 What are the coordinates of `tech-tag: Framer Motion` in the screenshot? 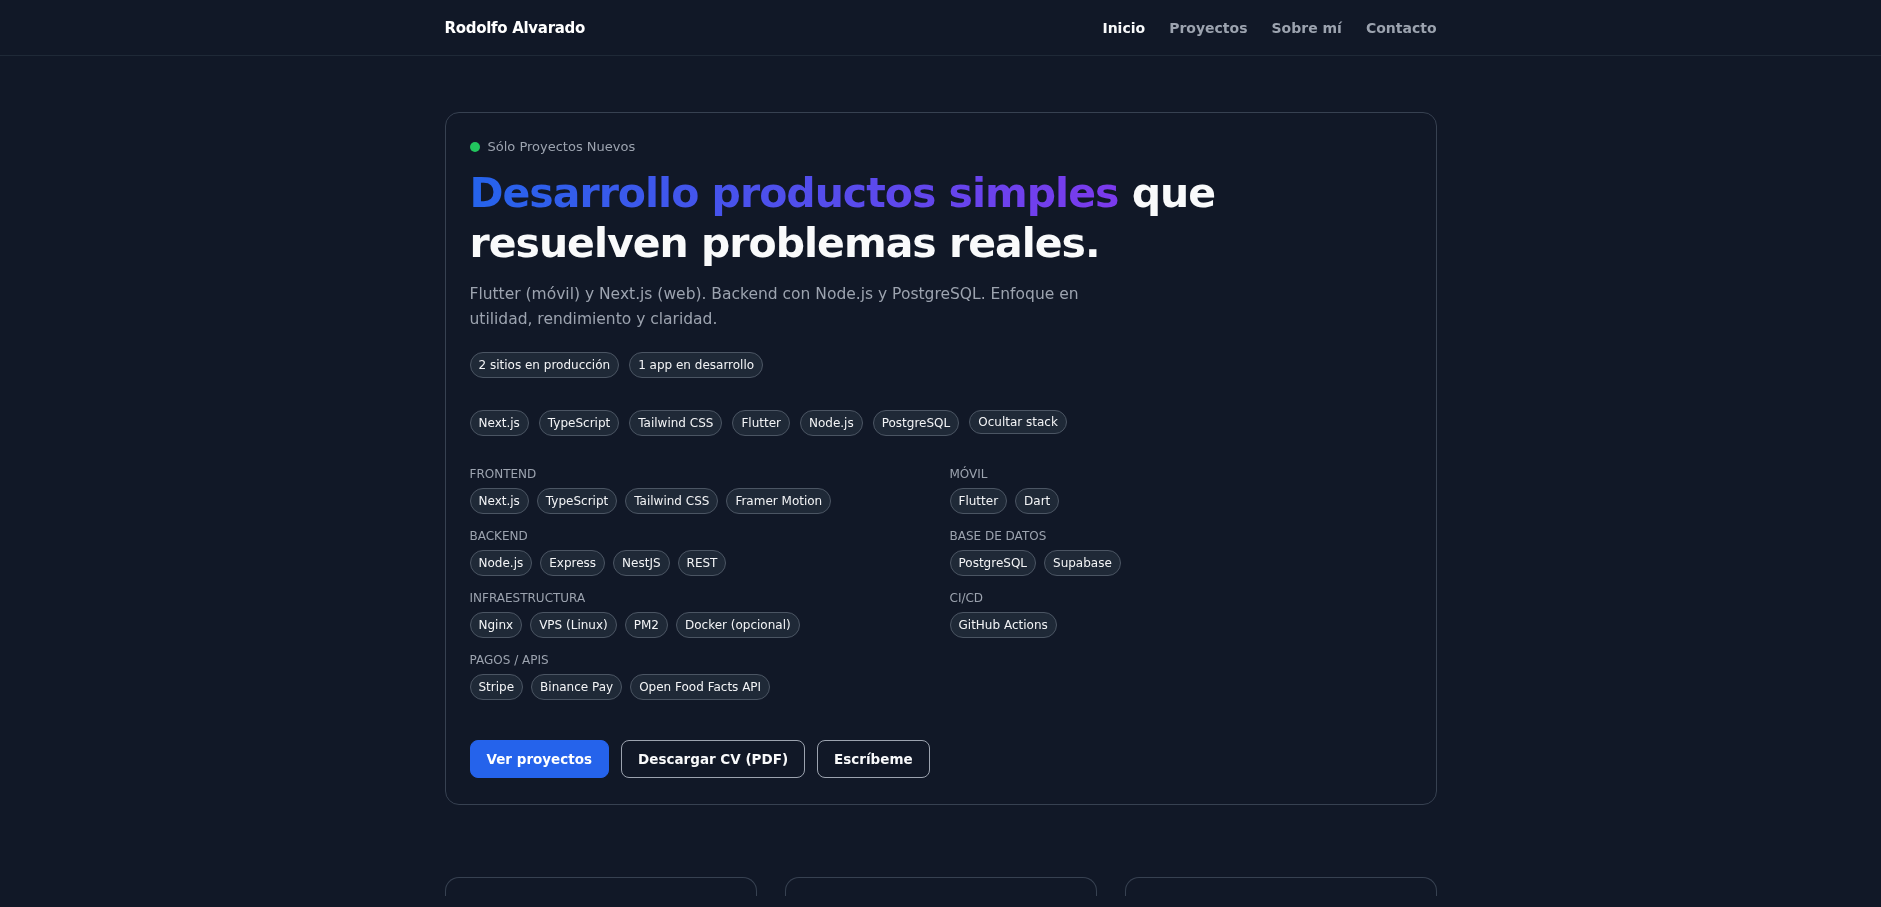 It's located at (779, 501).